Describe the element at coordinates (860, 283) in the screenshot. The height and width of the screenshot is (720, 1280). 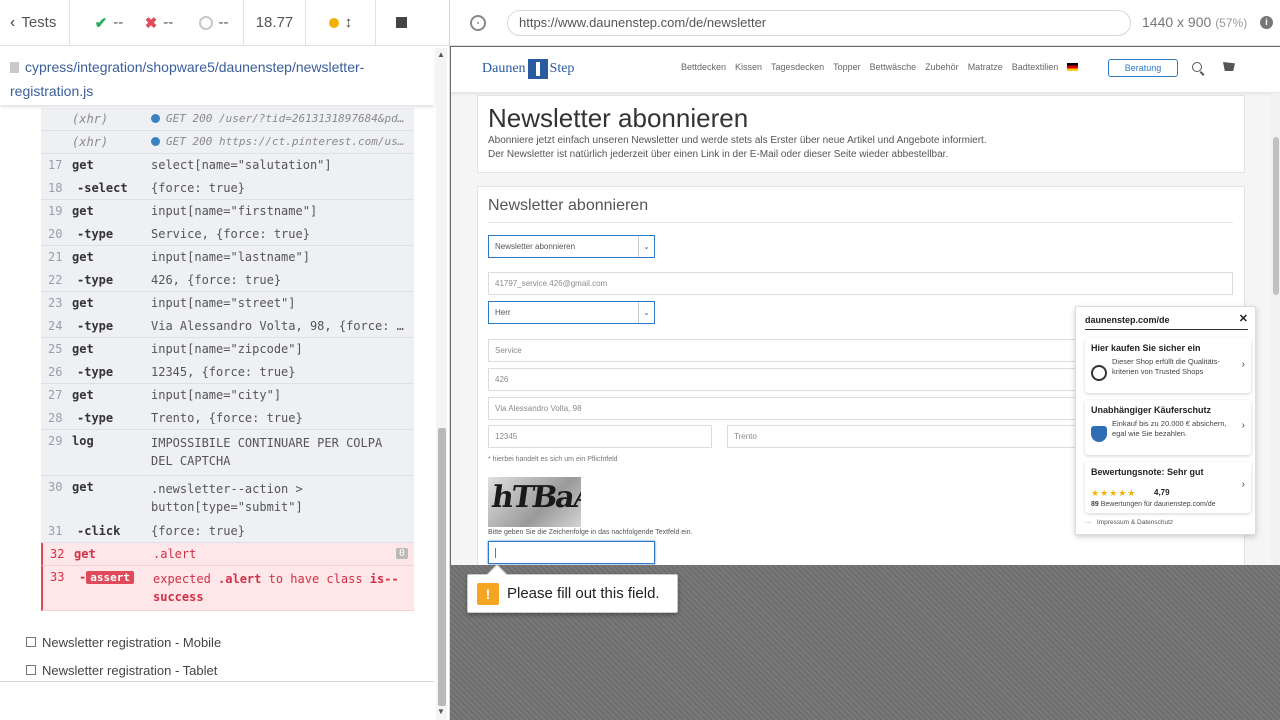
I see `email-field: 41797_service.426@gmail.com` at that location.